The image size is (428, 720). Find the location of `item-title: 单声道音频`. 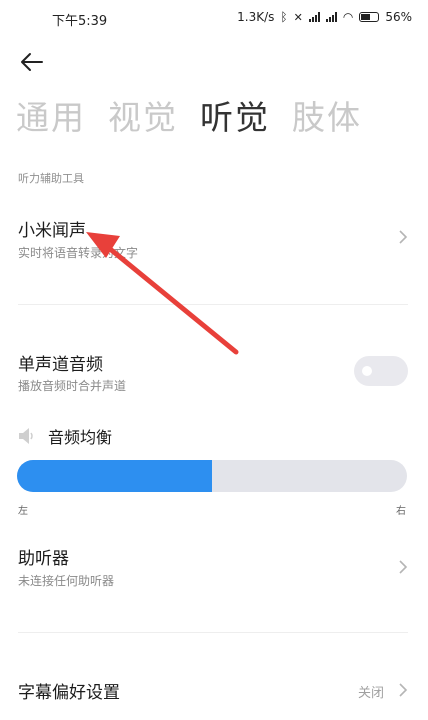

item-title: 单声道音频 is located at coordinates (60, 365).